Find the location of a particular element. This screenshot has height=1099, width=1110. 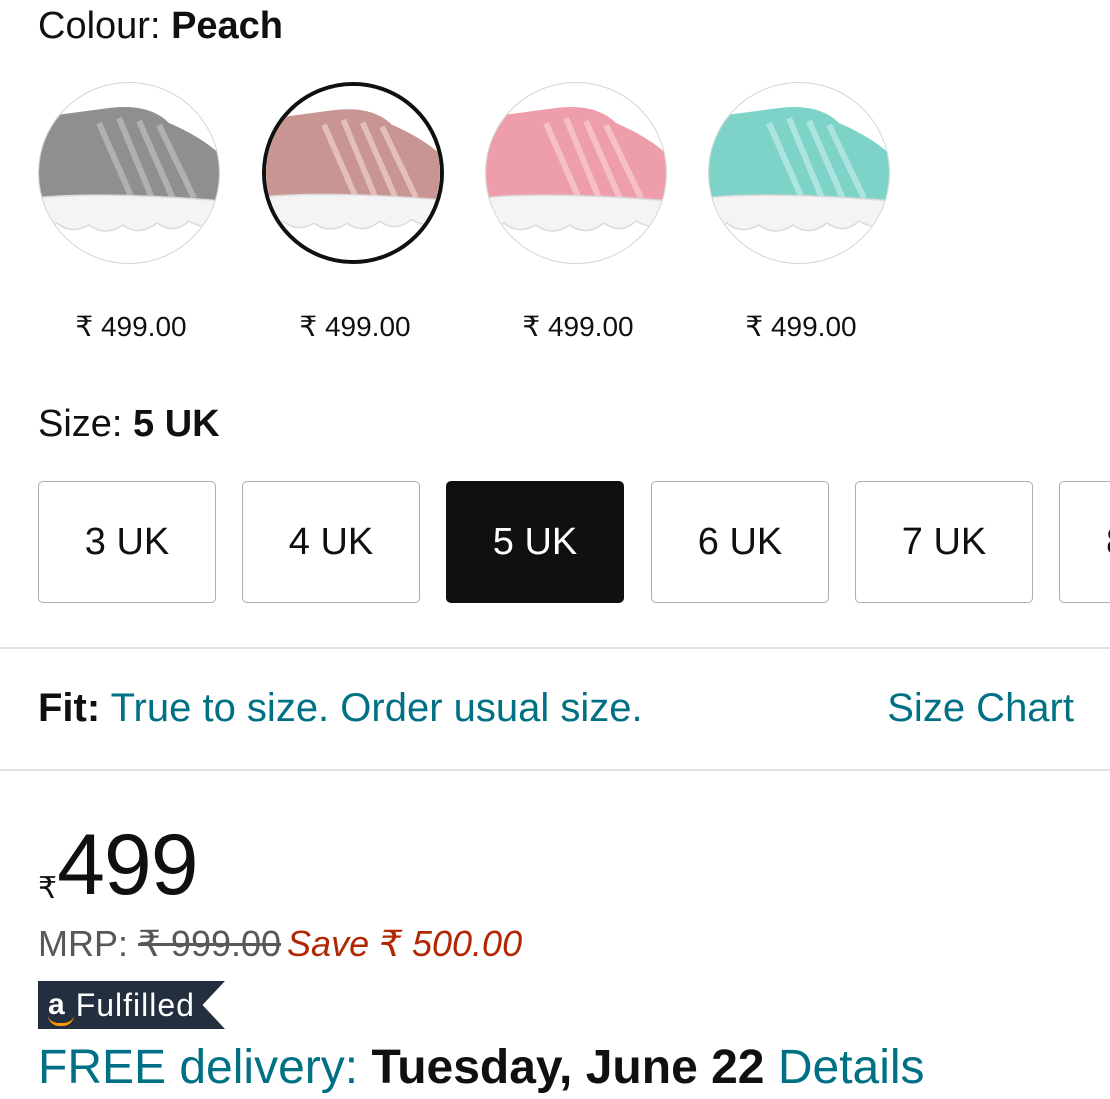

fulfilled-badge: a Fulfilled is located at coordinates (131, 1005).